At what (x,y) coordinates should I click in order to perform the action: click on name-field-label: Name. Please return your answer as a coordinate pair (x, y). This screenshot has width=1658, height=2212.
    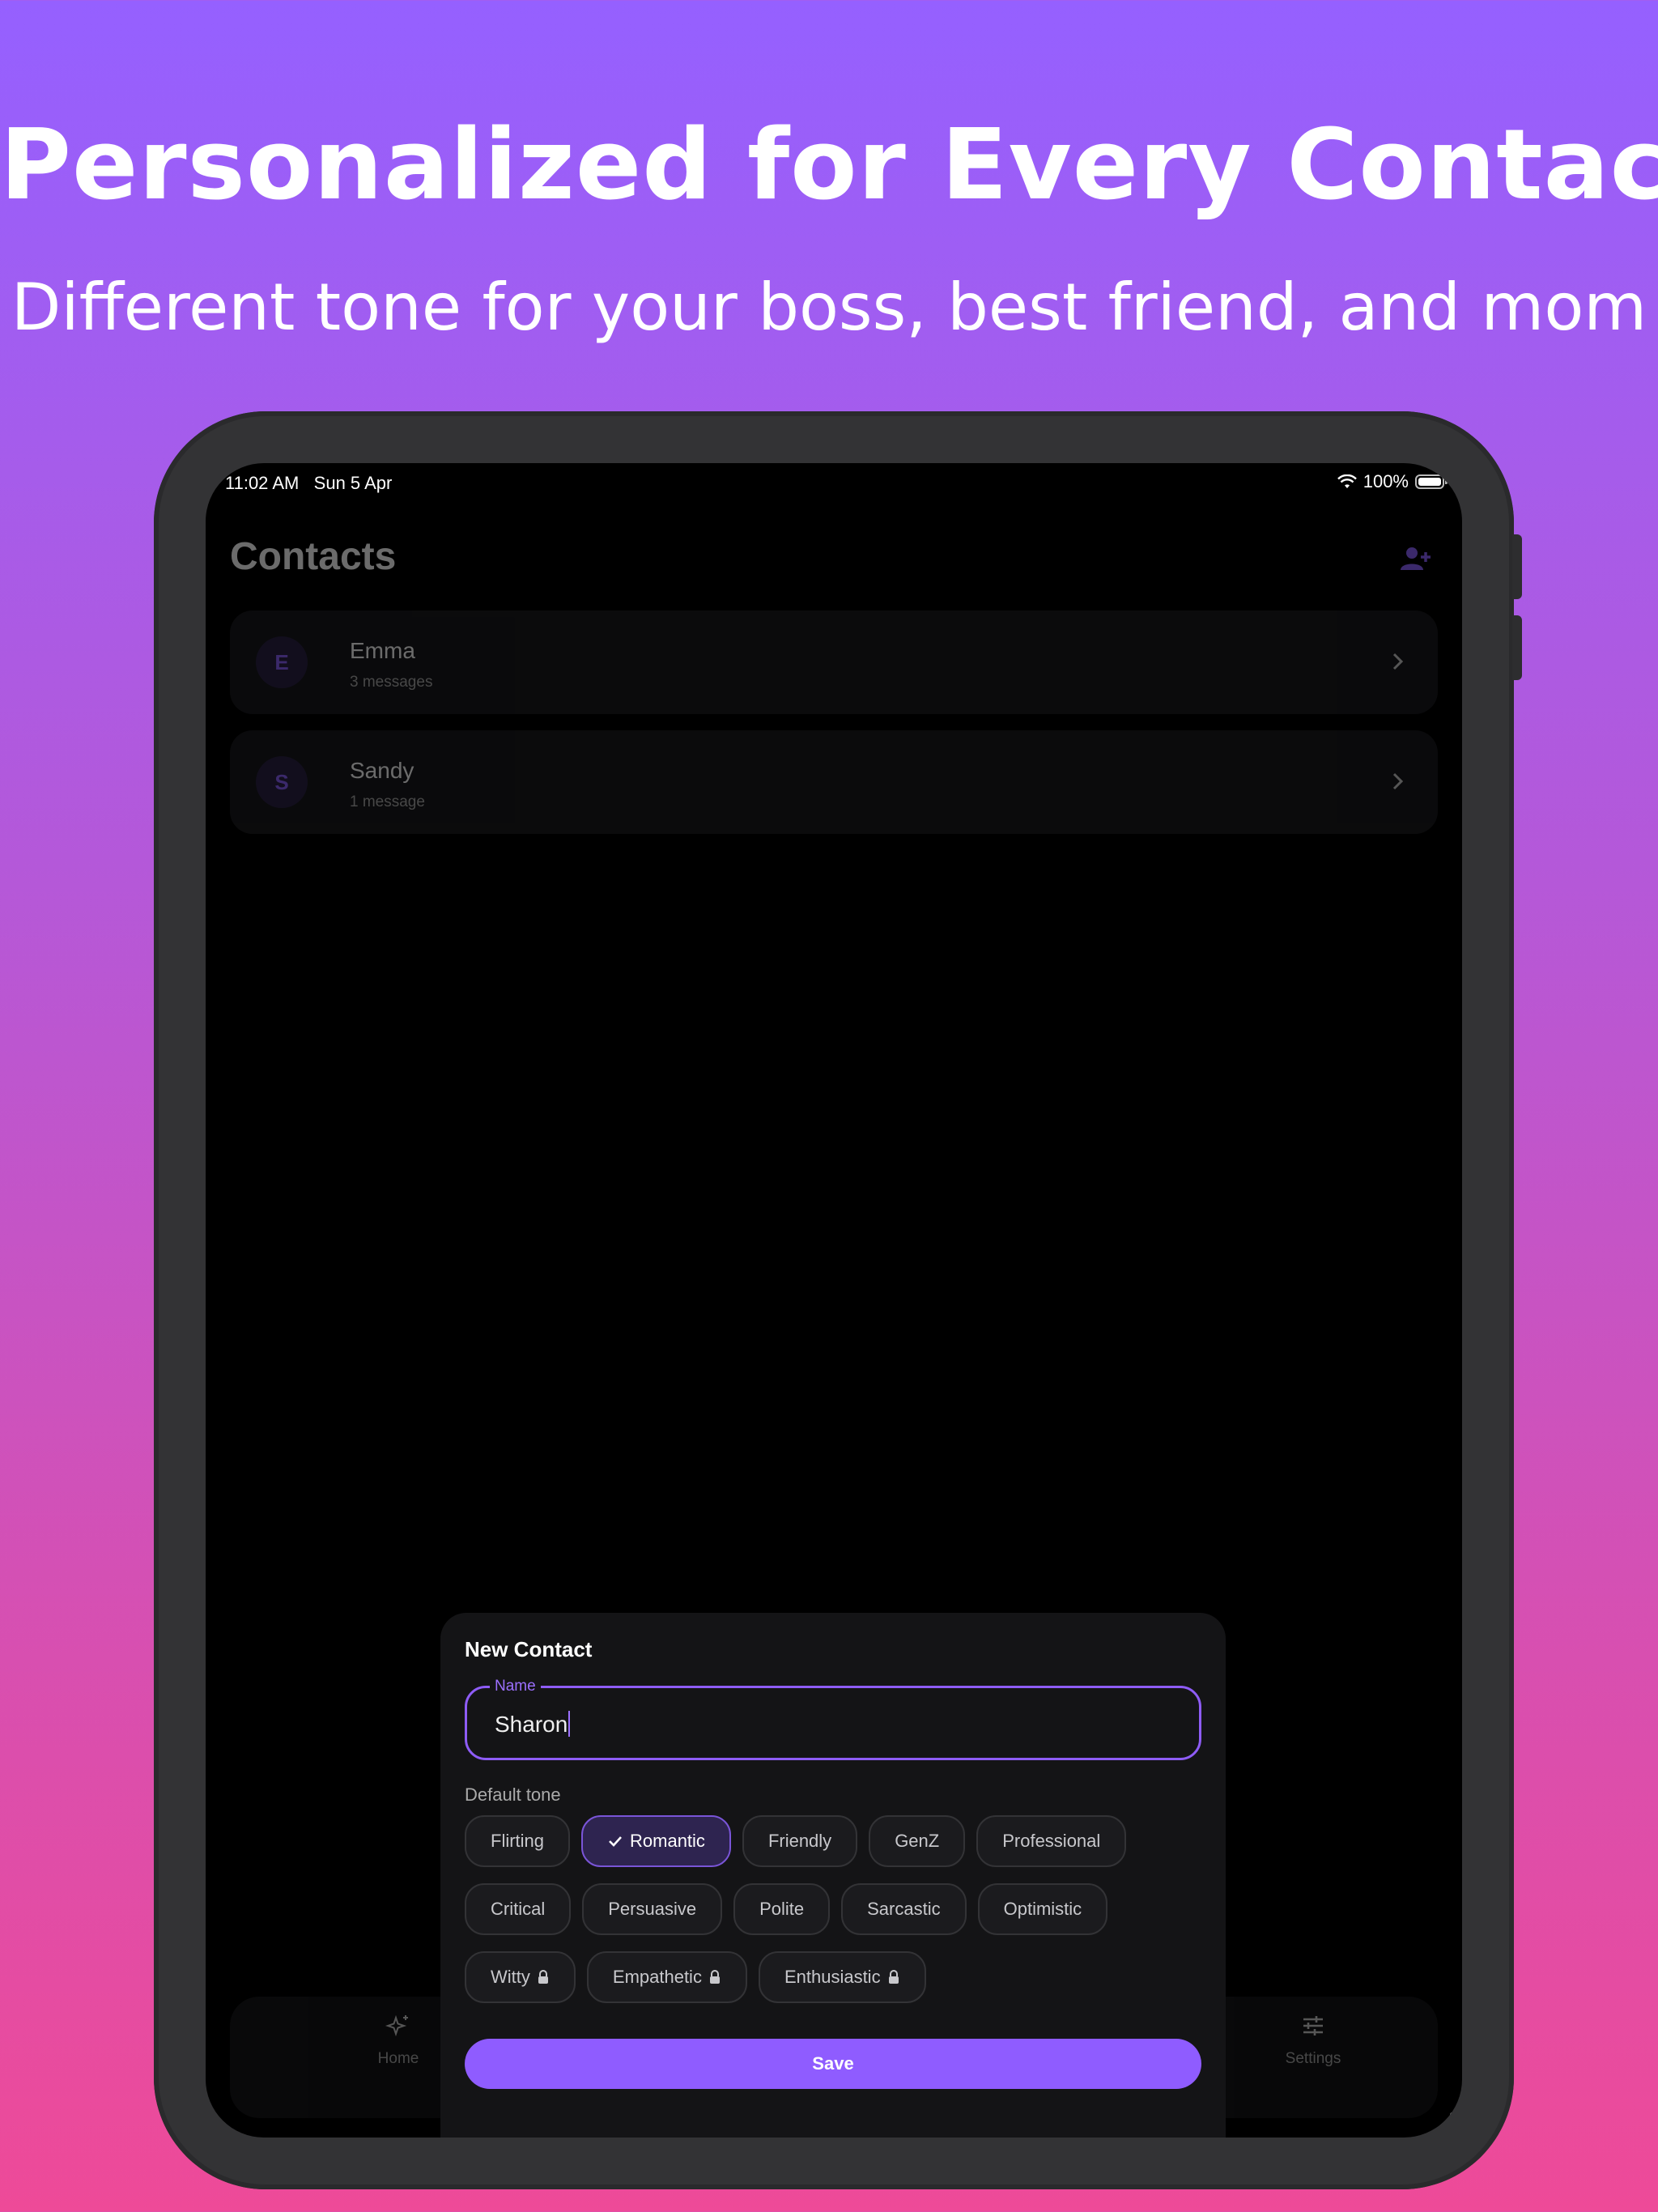
    Looking at the image, I should click on (515, 1687).